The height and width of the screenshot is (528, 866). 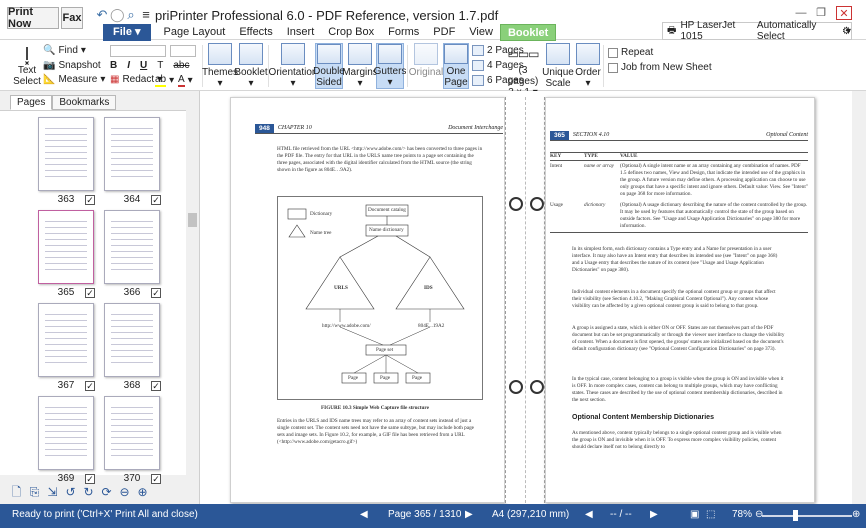 What do you see at coordinates (588, 54) in the screenshot?
I see `order-icon` at bounding box center [588, 54].